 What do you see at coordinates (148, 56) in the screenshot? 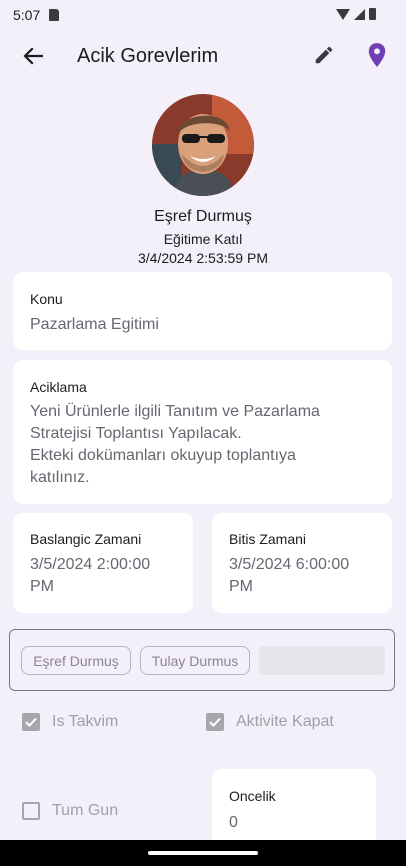
I see `page-title: Acik Gorevlerim` at bounding box center [148, 56].